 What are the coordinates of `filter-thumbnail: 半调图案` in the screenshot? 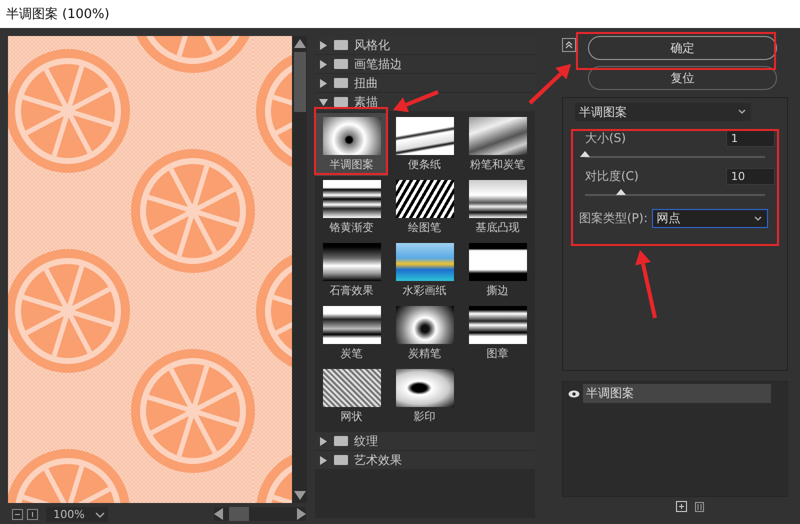 It's located at (351, 144).